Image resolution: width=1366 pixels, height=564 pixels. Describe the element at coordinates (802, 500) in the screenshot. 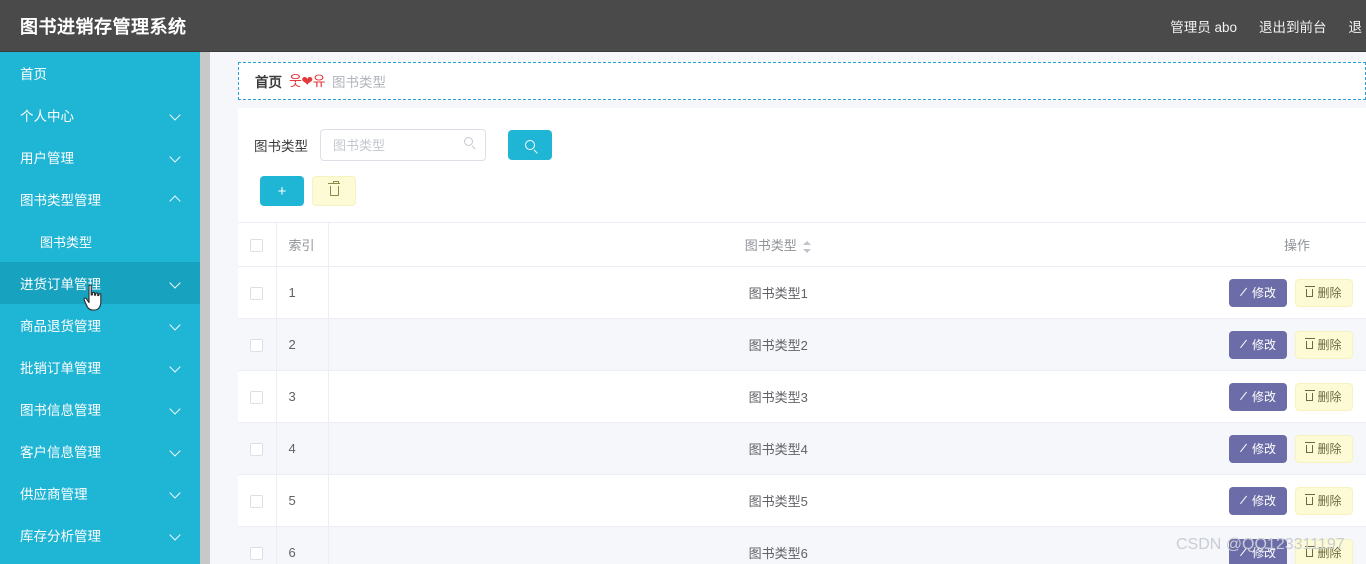

I see `table-row: 5 图书类型5 修改 删除` at that location.